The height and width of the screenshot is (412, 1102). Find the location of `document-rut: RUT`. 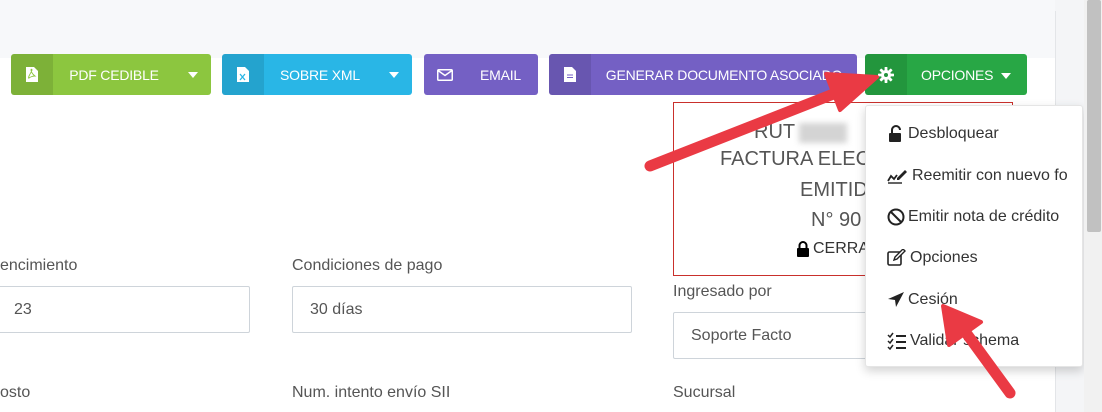

document-rut: RUT is located at coordinates (801, 132).